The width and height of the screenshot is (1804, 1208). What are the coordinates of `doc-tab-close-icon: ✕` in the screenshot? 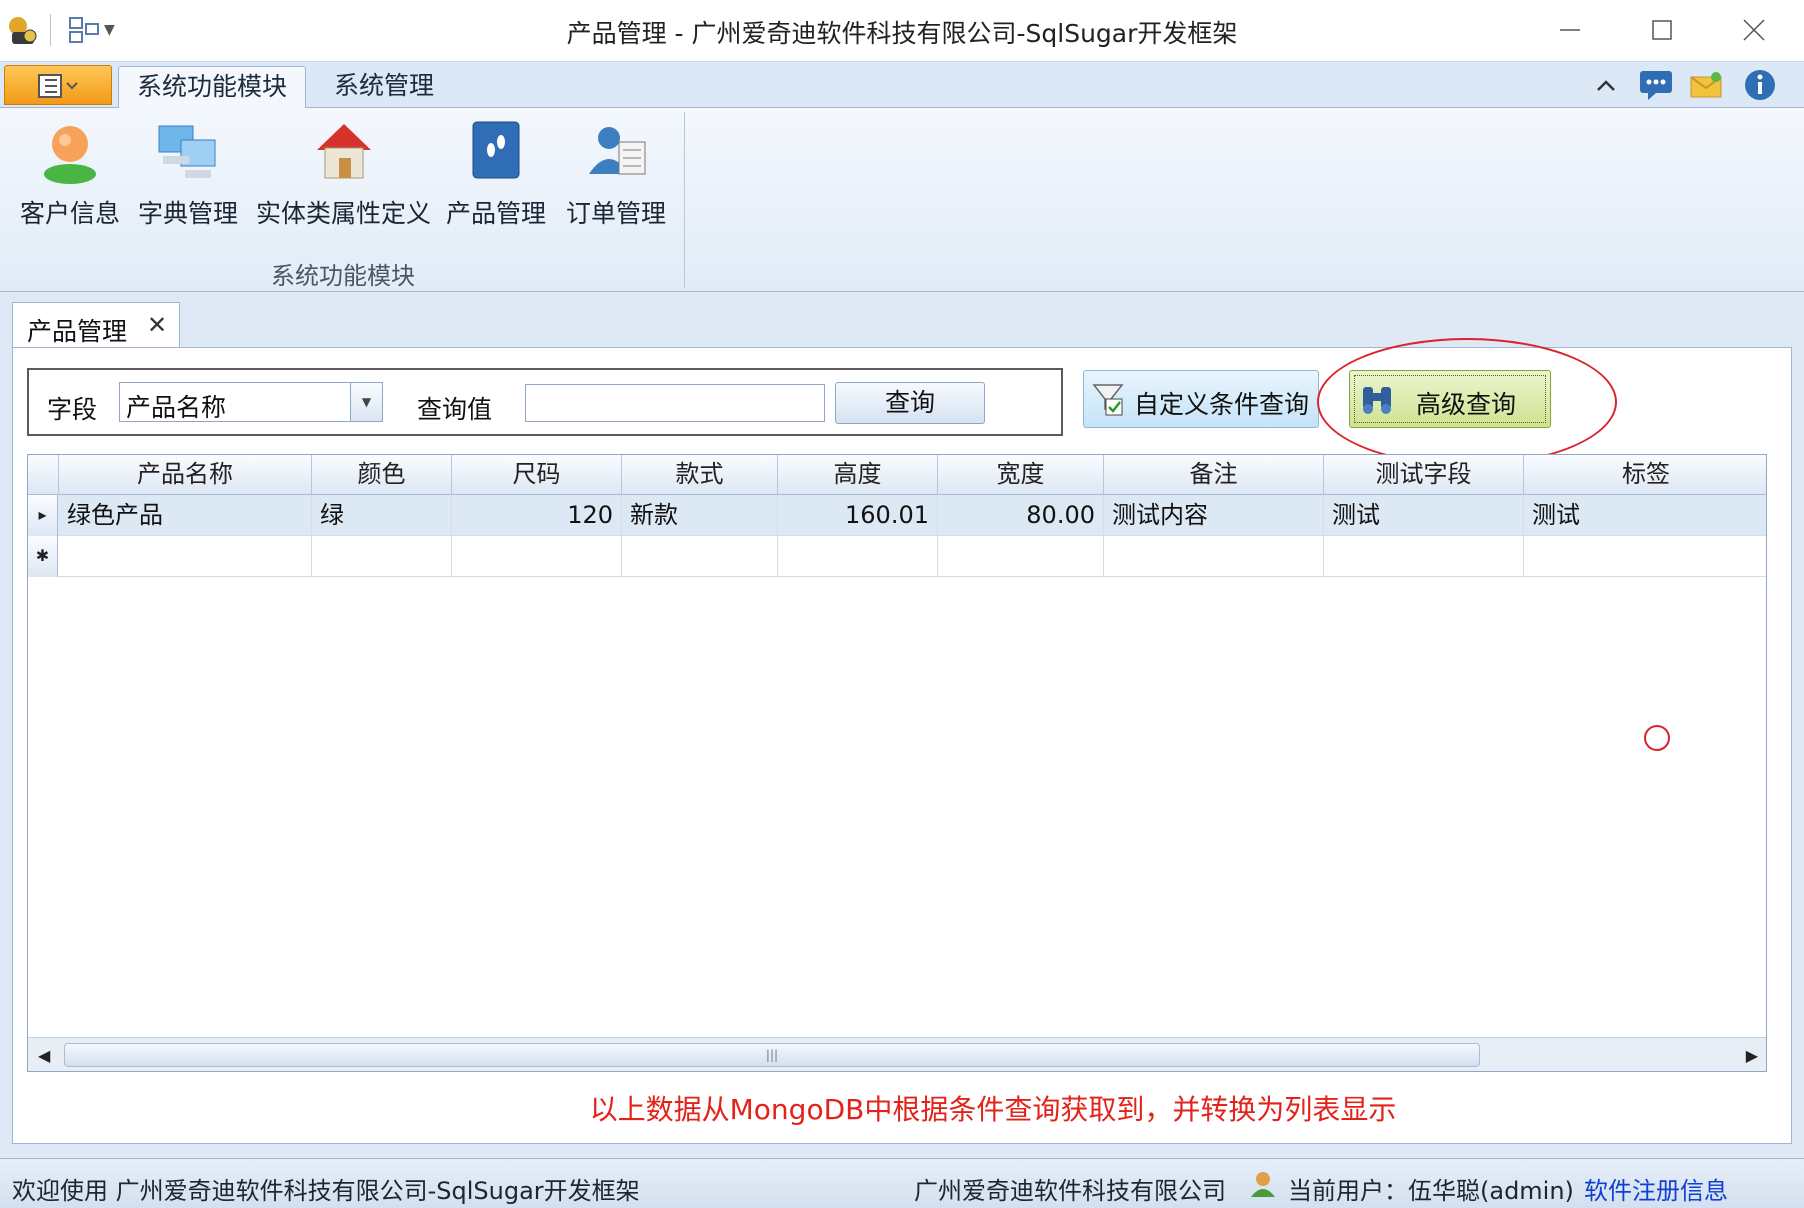 It's located at (157, 325).